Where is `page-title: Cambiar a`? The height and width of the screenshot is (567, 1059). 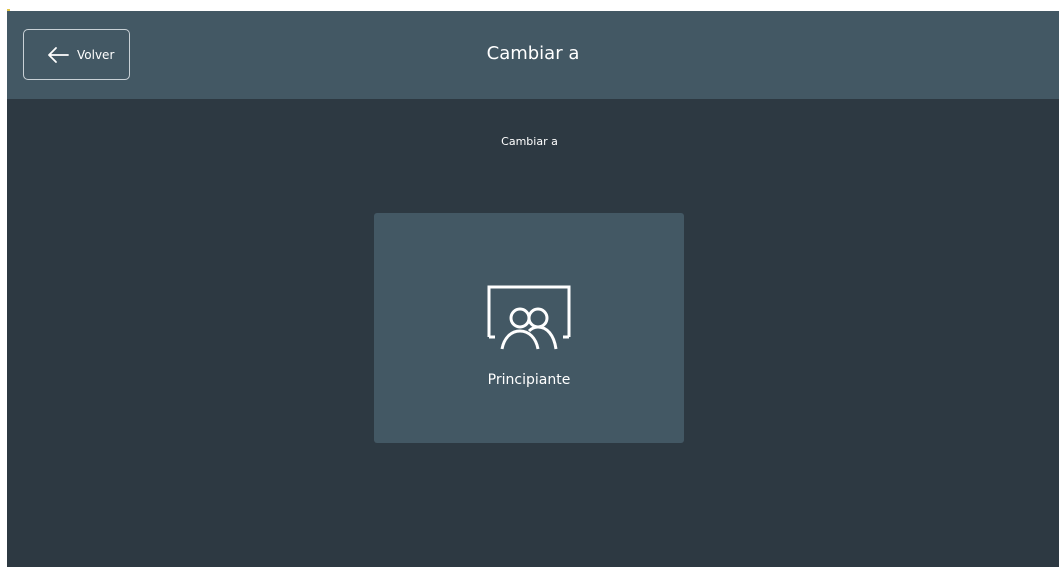
page-title: Cambiar a is located at coordinates (533, 53).